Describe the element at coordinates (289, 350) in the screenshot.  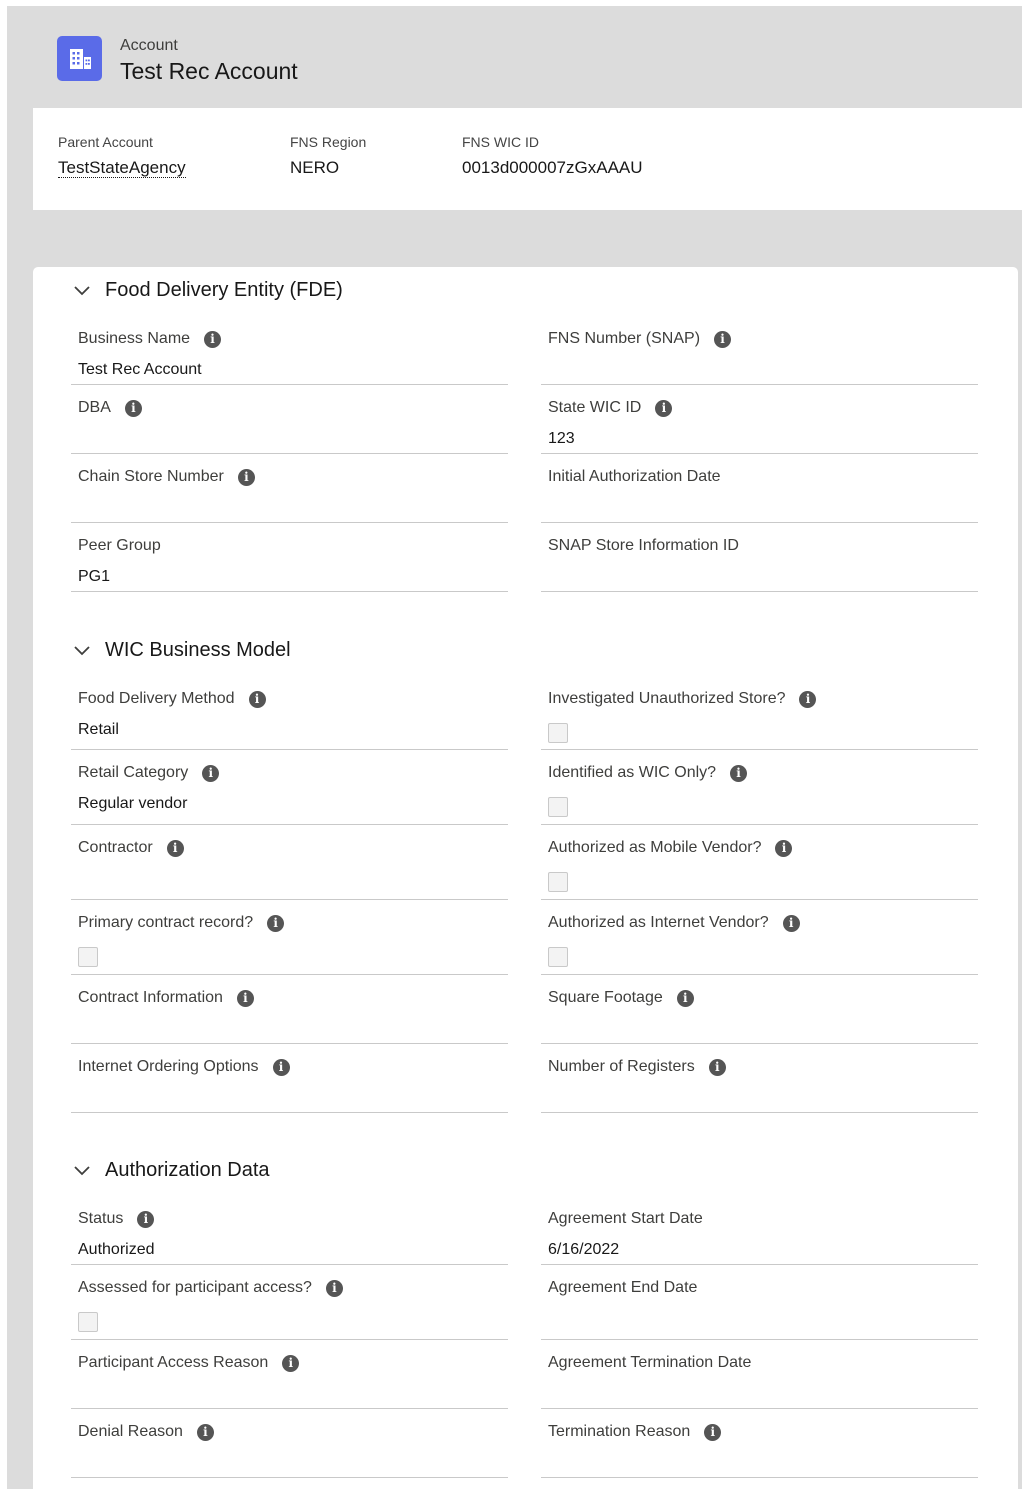
I see `detail-field: Business Name i Test Rec Account` at that location.